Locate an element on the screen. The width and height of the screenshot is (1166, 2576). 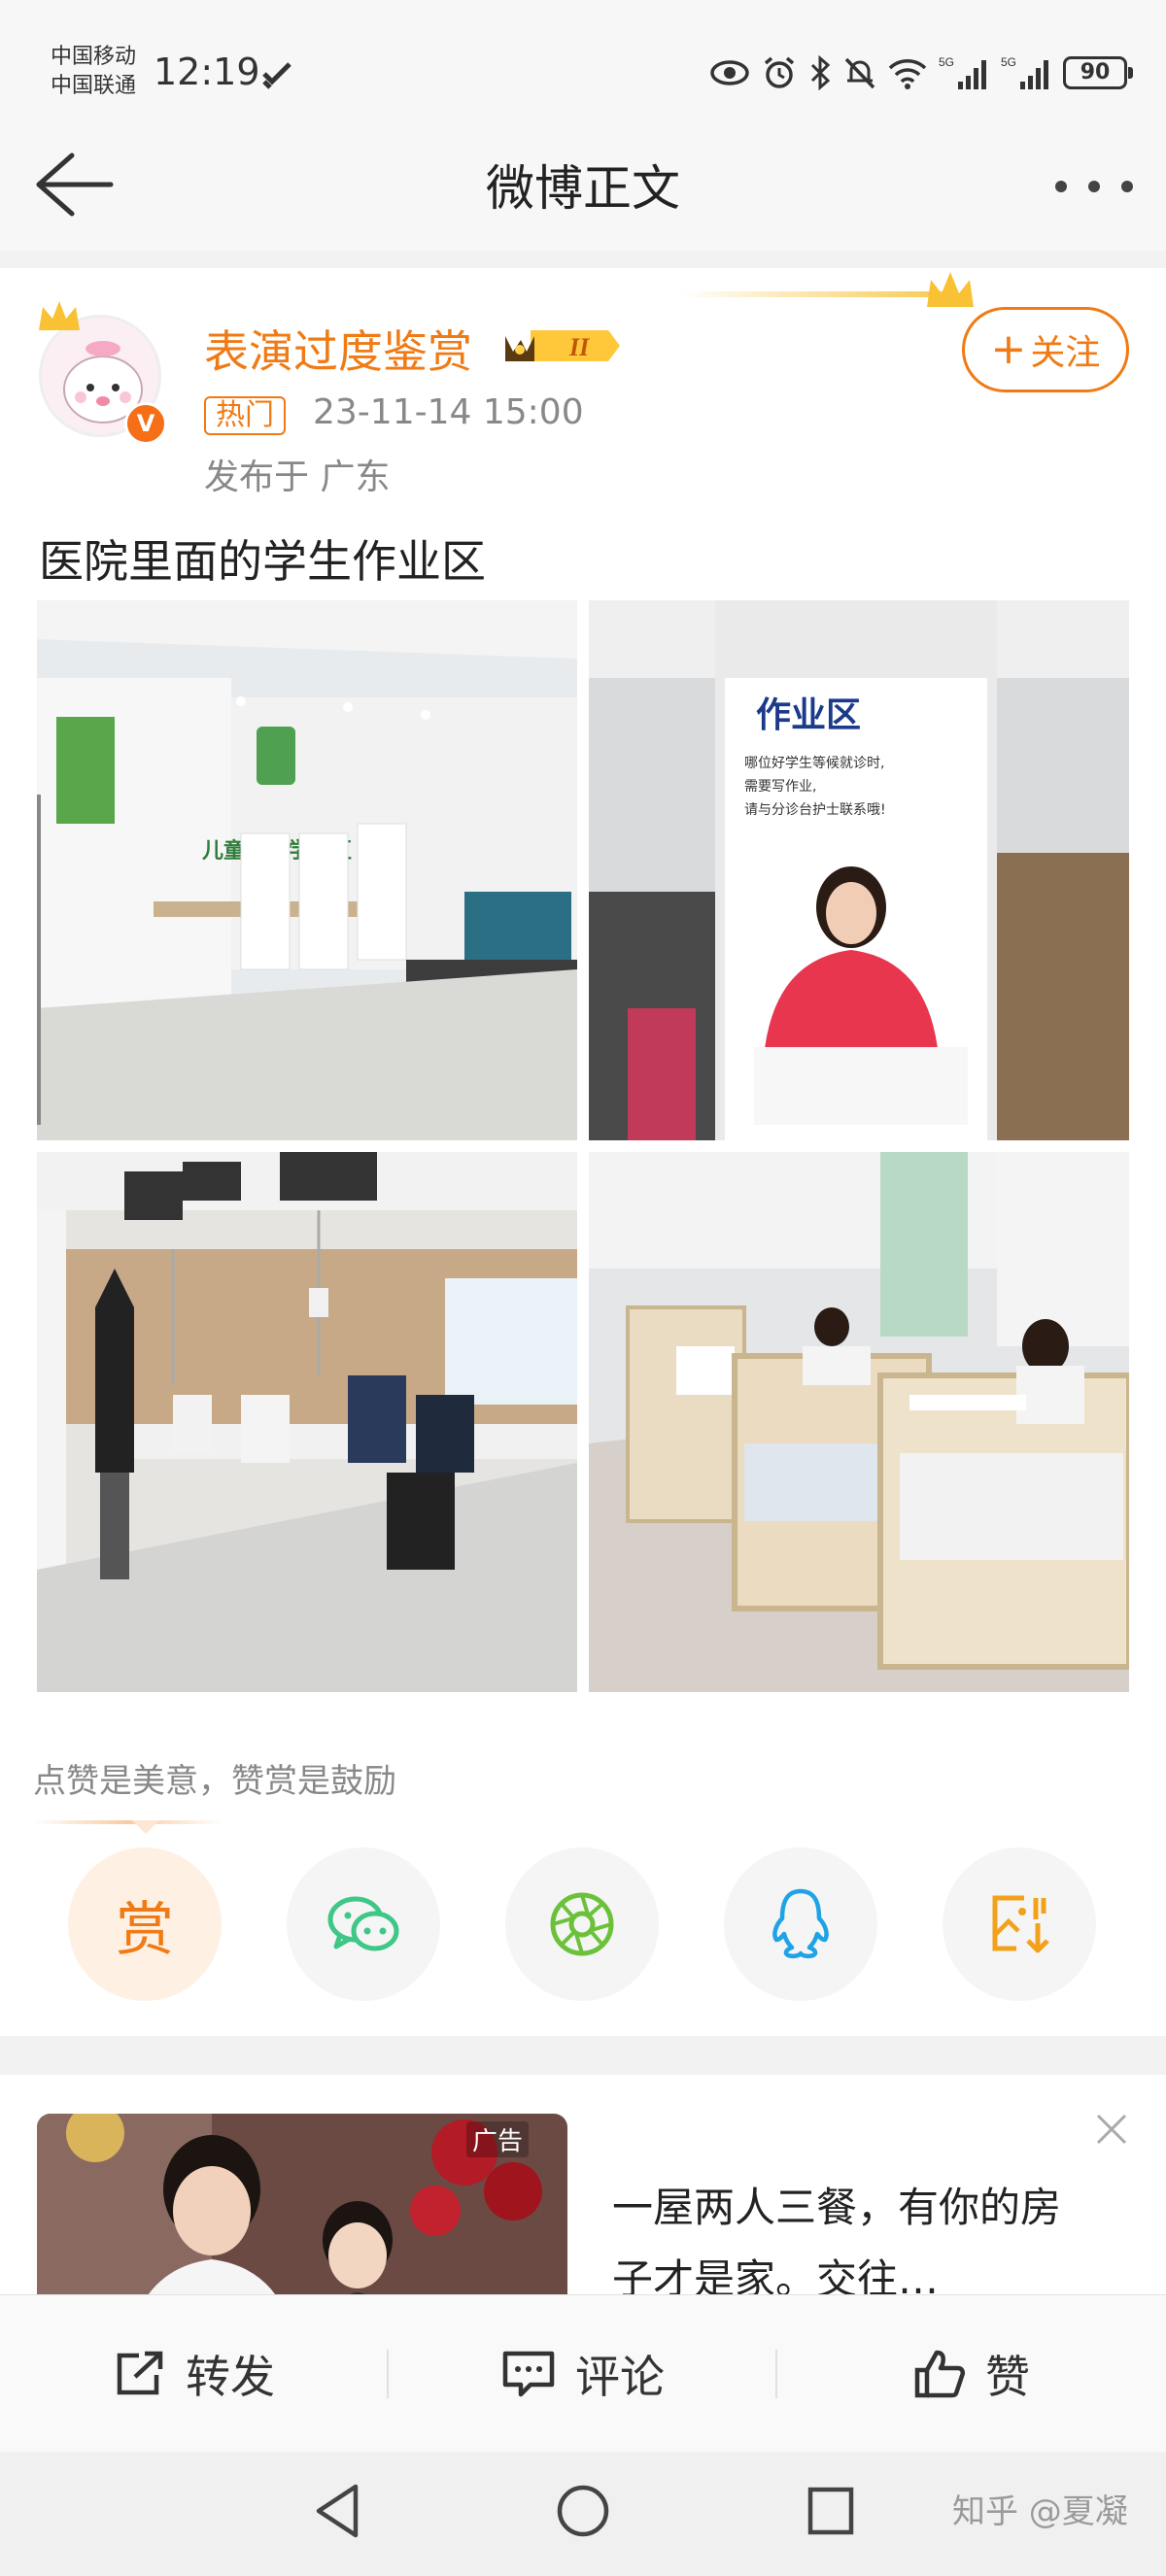
reward-button: 赏 is located at coordinates (145, 1924).